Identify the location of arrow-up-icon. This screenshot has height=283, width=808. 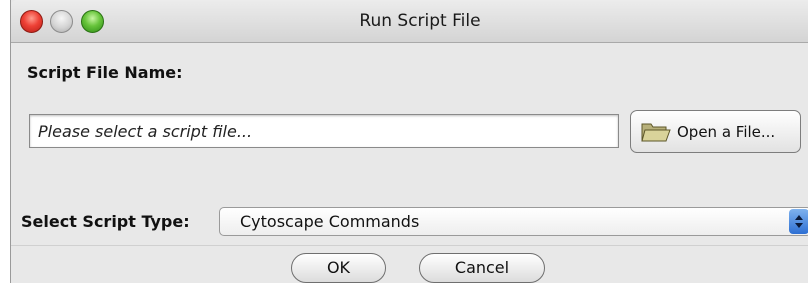
(799, 217).